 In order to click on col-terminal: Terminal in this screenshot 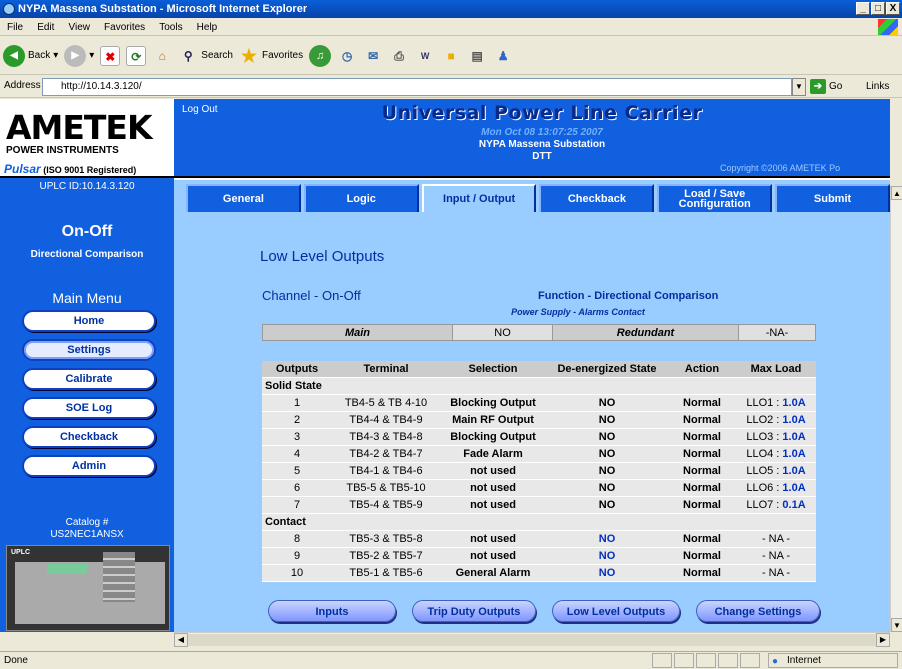, I will do `click(386, 369)`.